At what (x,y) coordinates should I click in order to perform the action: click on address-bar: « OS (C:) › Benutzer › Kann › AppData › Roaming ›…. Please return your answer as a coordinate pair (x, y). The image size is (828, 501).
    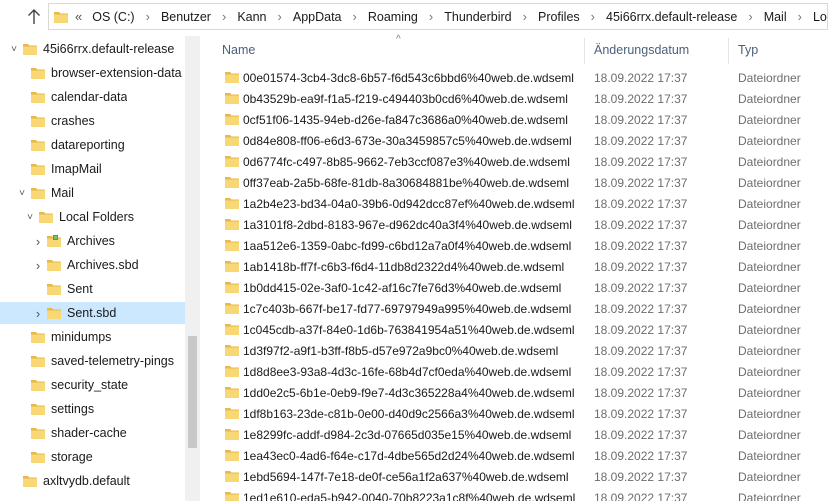
    Looking at the image, I should click on (438, 16).